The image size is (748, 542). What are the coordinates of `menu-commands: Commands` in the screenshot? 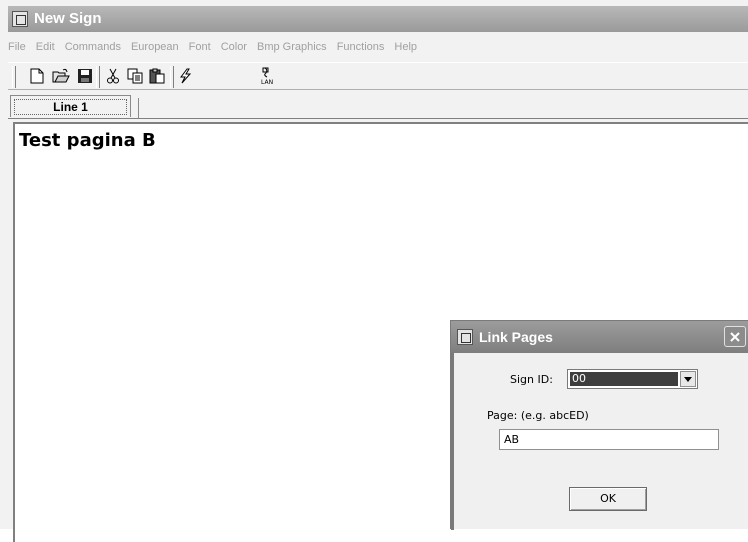 It's located at (93, 47).